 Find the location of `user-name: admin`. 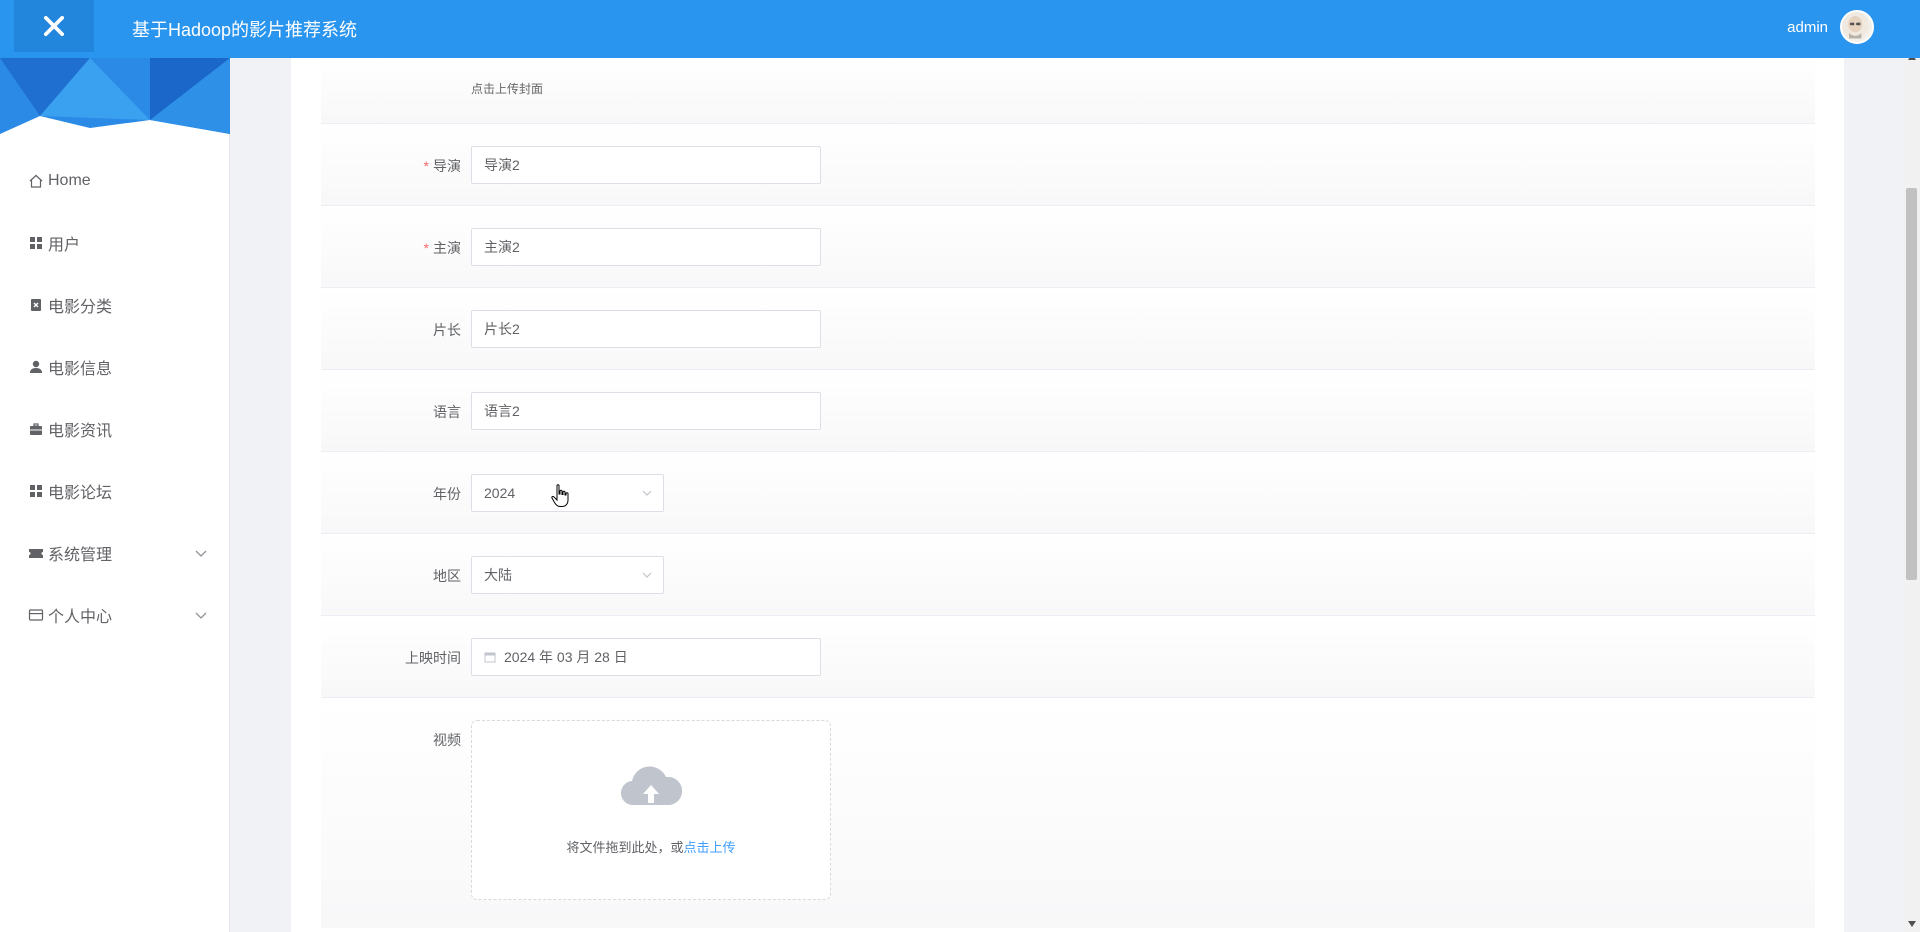

user-name: admin is located at coordinates (1807, 27).